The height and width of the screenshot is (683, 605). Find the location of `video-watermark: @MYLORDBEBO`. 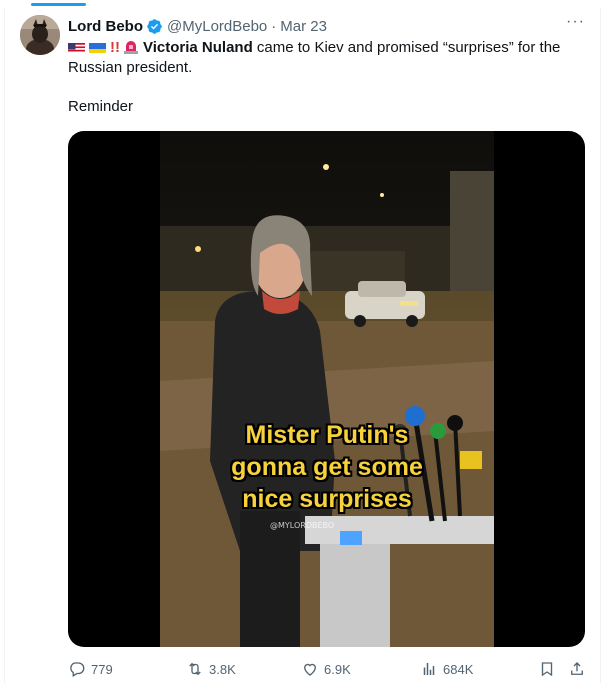

video-watermark: @MYLORDBEBO is located at coordinates (302, 525).